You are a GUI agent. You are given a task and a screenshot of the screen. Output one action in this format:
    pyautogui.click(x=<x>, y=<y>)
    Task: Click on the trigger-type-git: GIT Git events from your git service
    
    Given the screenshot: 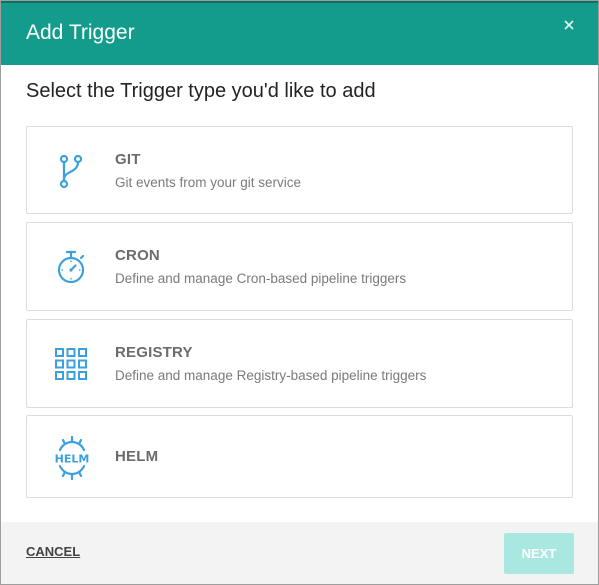 What is the action you would take?
    pyautogui.click(x=299, y=170)
    